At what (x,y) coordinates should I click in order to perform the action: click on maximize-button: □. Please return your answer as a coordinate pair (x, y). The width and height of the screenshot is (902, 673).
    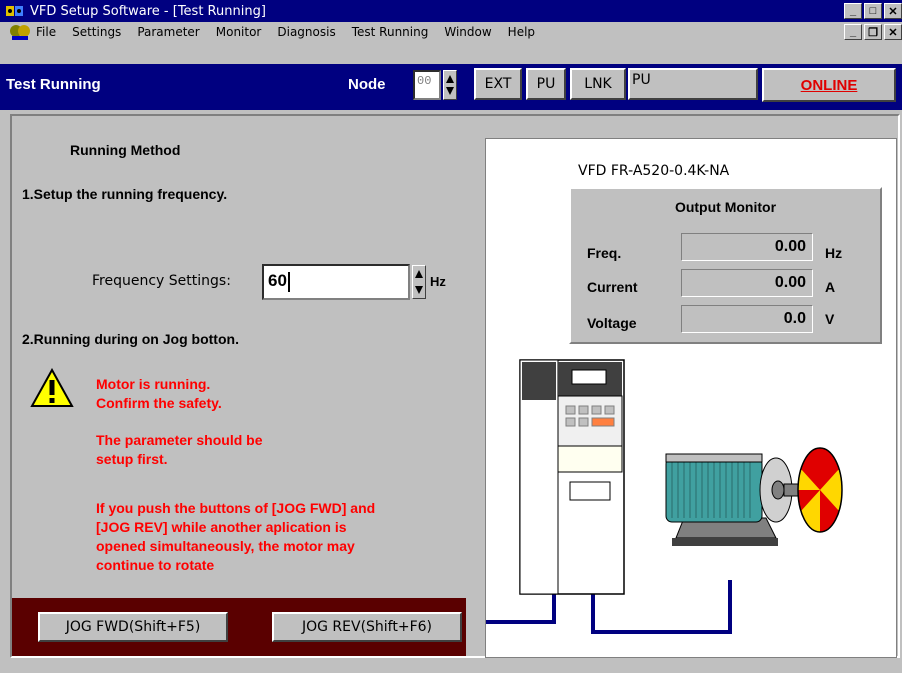
    Looking at the image, I should click on (873, 11).